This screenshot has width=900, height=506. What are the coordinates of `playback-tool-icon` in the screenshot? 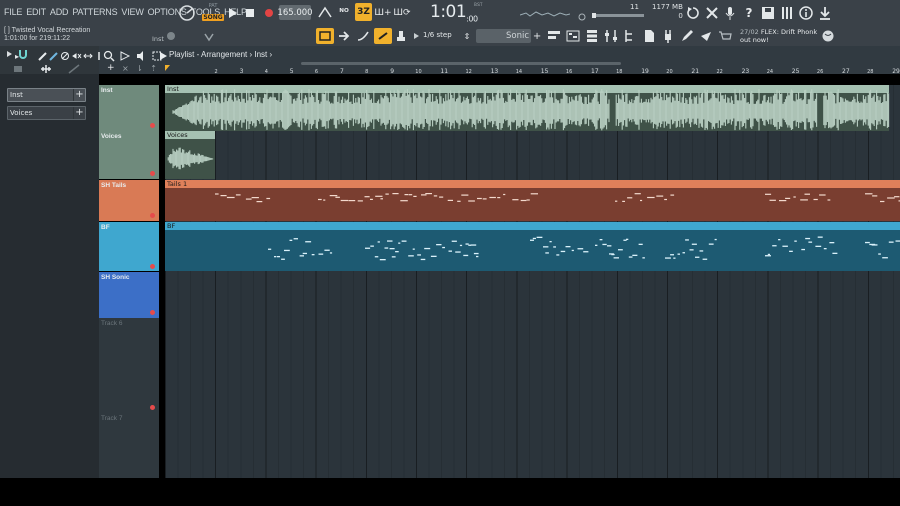 It's located at (125, 56).